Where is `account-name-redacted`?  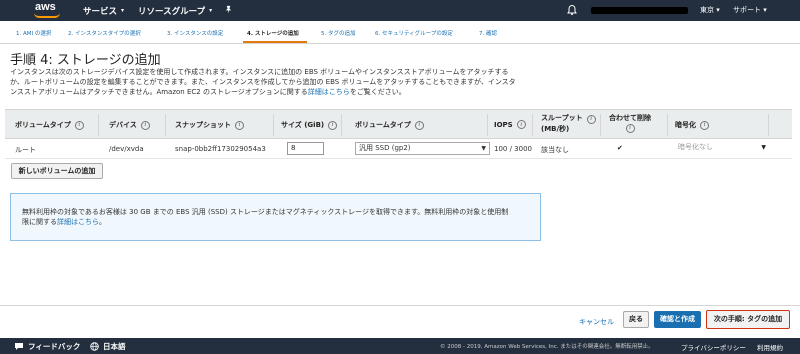
account-name-redacted is located at coordinates (639, 10).